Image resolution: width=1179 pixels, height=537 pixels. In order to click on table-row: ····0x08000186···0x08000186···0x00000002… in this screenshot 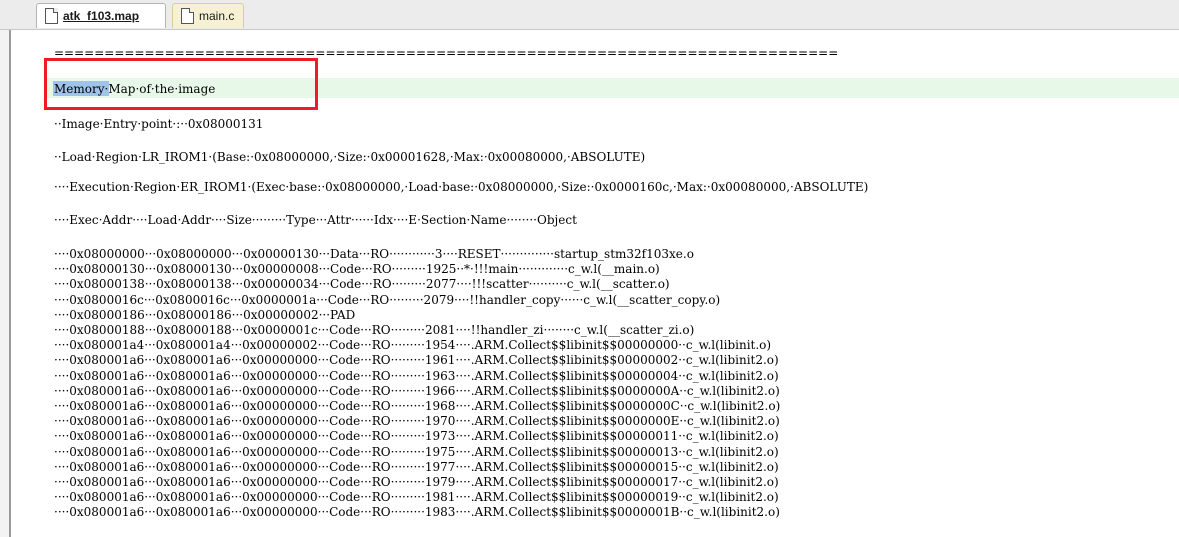, I will do `click(205, 314)`.